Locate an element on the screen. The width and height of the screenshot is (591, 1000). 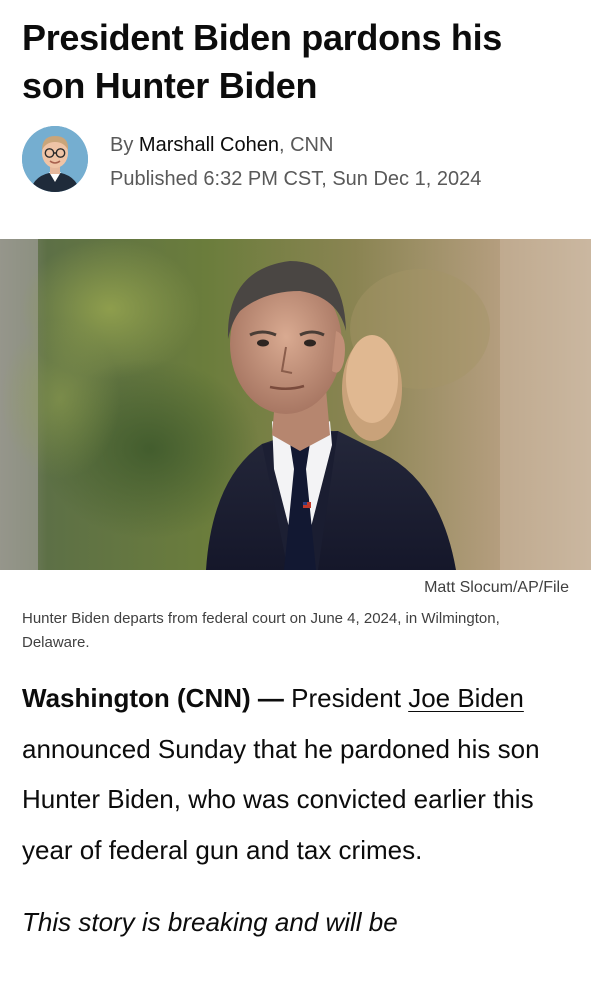
joe-biden-link: Joe Biden is located at coordinates (466, 698).